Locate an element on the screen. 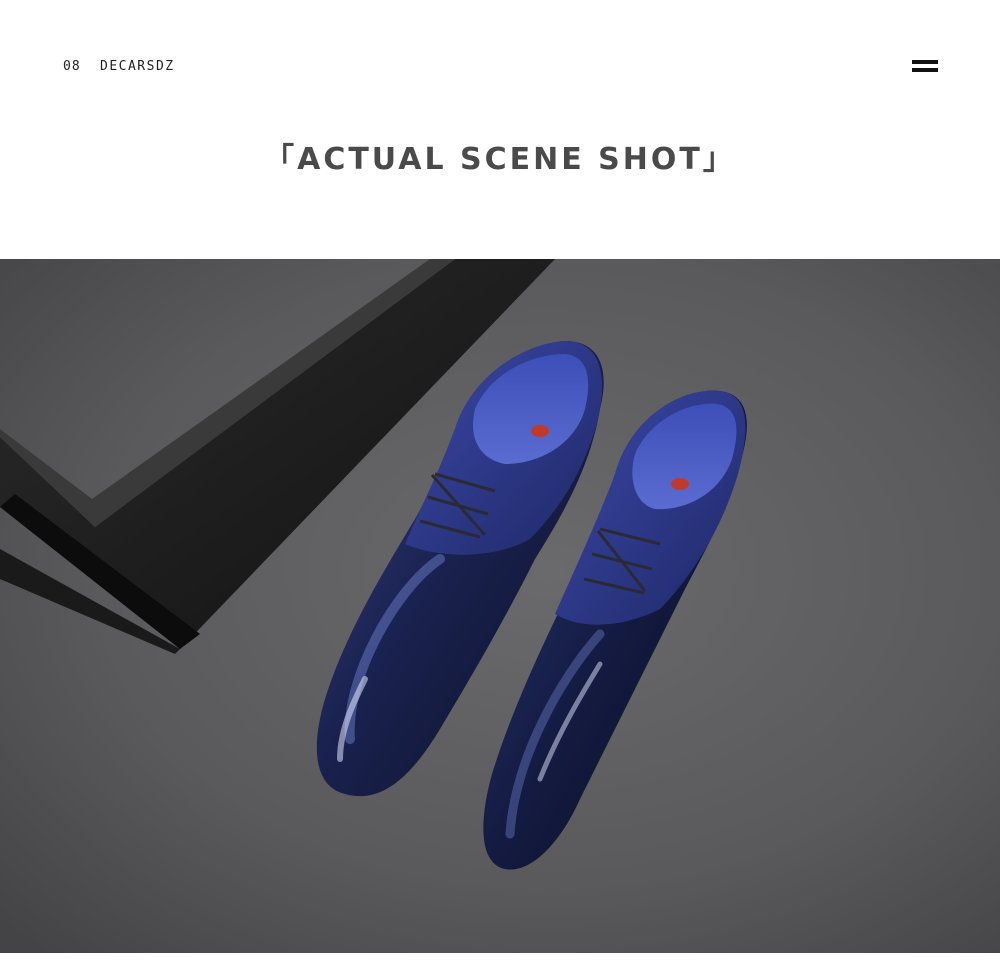 The height and width of the screenshot is (968, 1000). hamburger-menu-icon is located at coordinates (925, 66).